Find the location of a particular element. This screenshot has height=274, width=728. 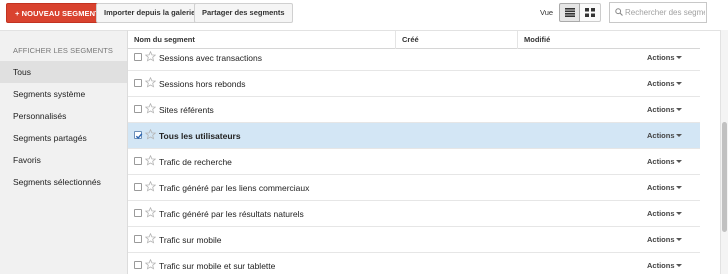

list-view-button is located at coordinates (569, 12).